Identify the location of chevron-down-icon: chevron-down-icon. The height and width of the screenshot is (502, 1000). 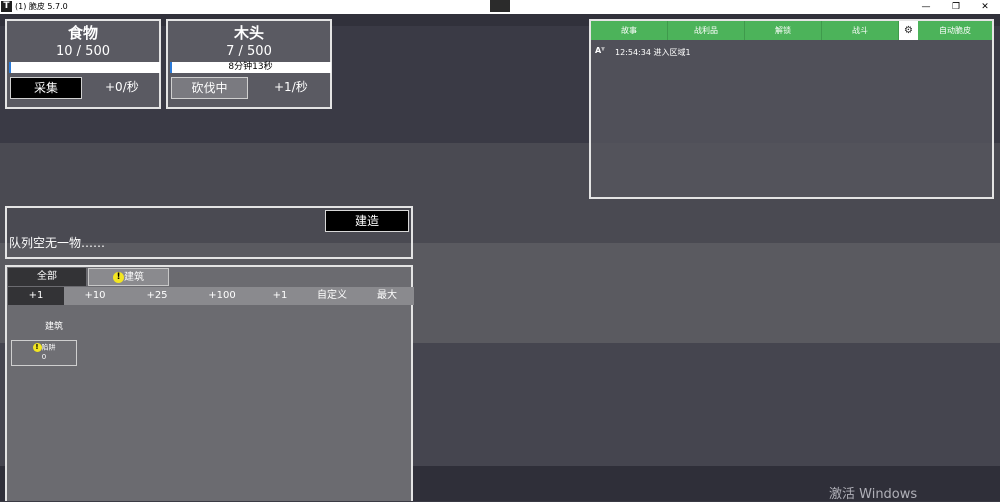
(500, 6).